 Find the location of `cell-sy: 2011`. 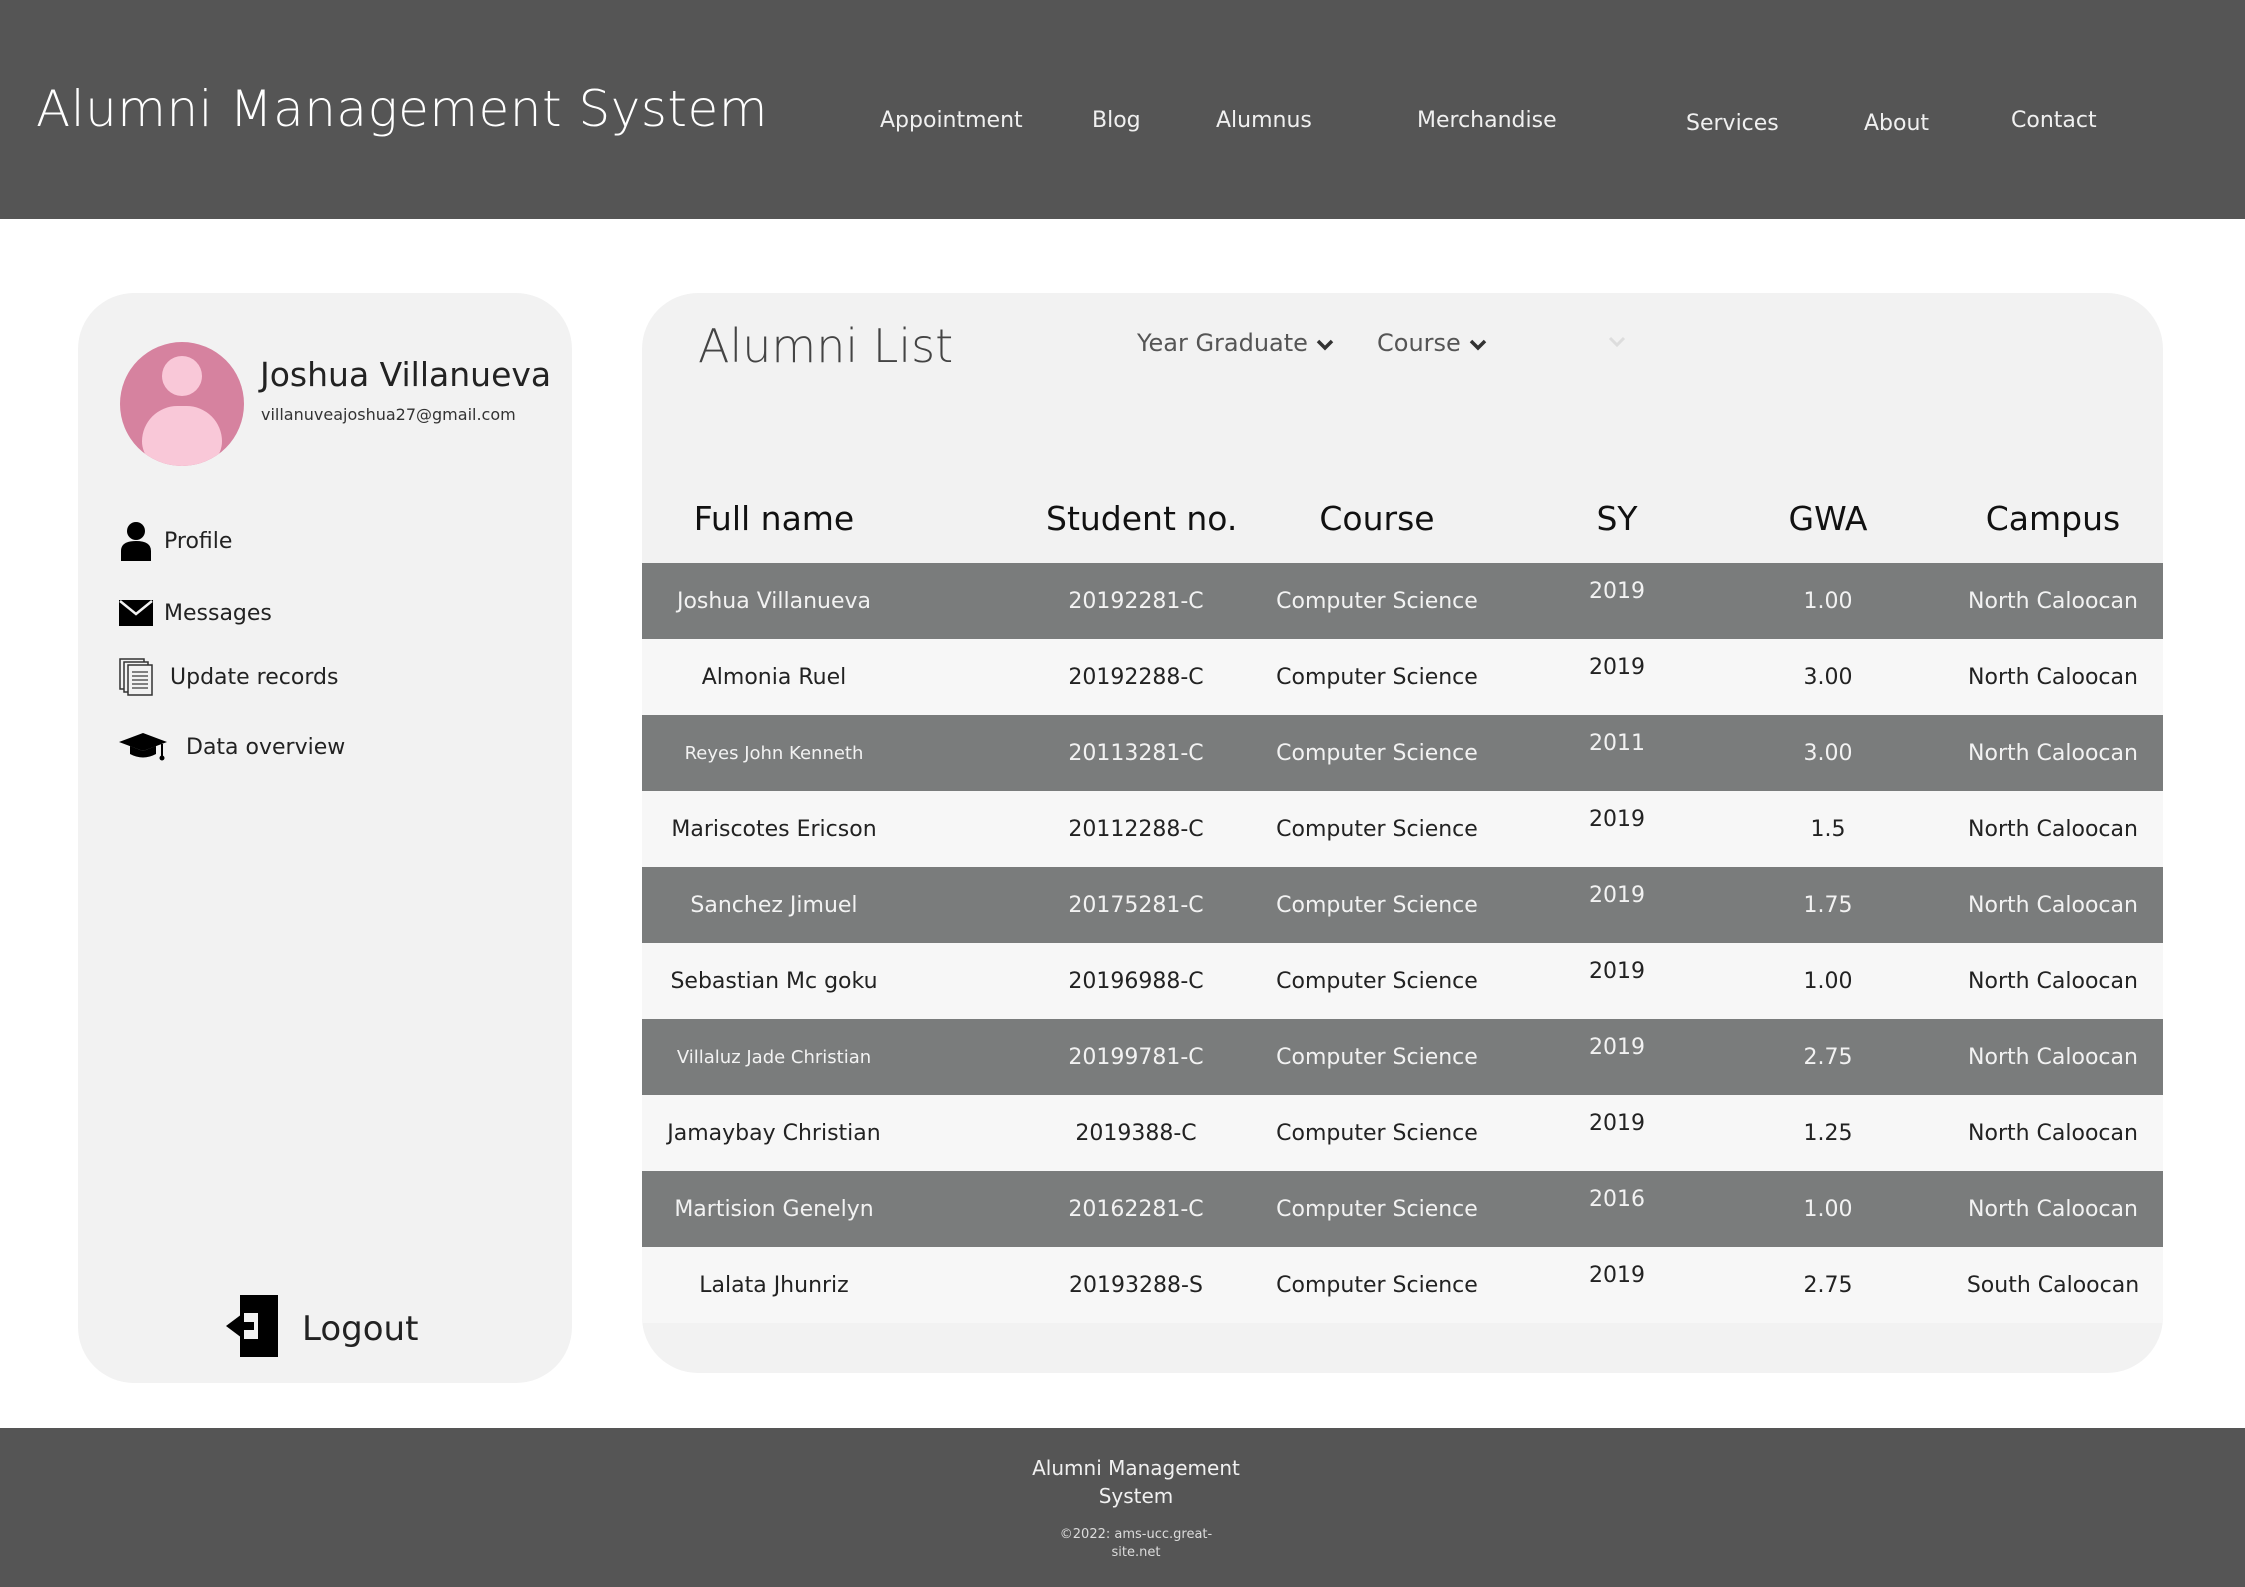

cell-sy: 2011 is located at coordinates (1617, 743).